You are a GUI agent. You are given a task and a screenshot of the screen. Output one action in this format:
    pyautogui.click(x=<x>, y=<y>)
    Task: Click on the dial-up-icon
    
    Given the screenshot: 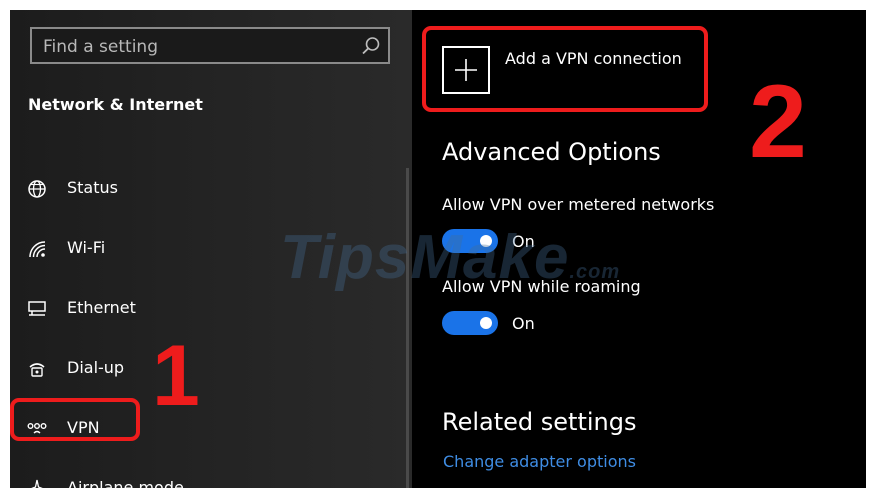 What is the action you would take?
    pyautogui.click(x=37, y=369)
    